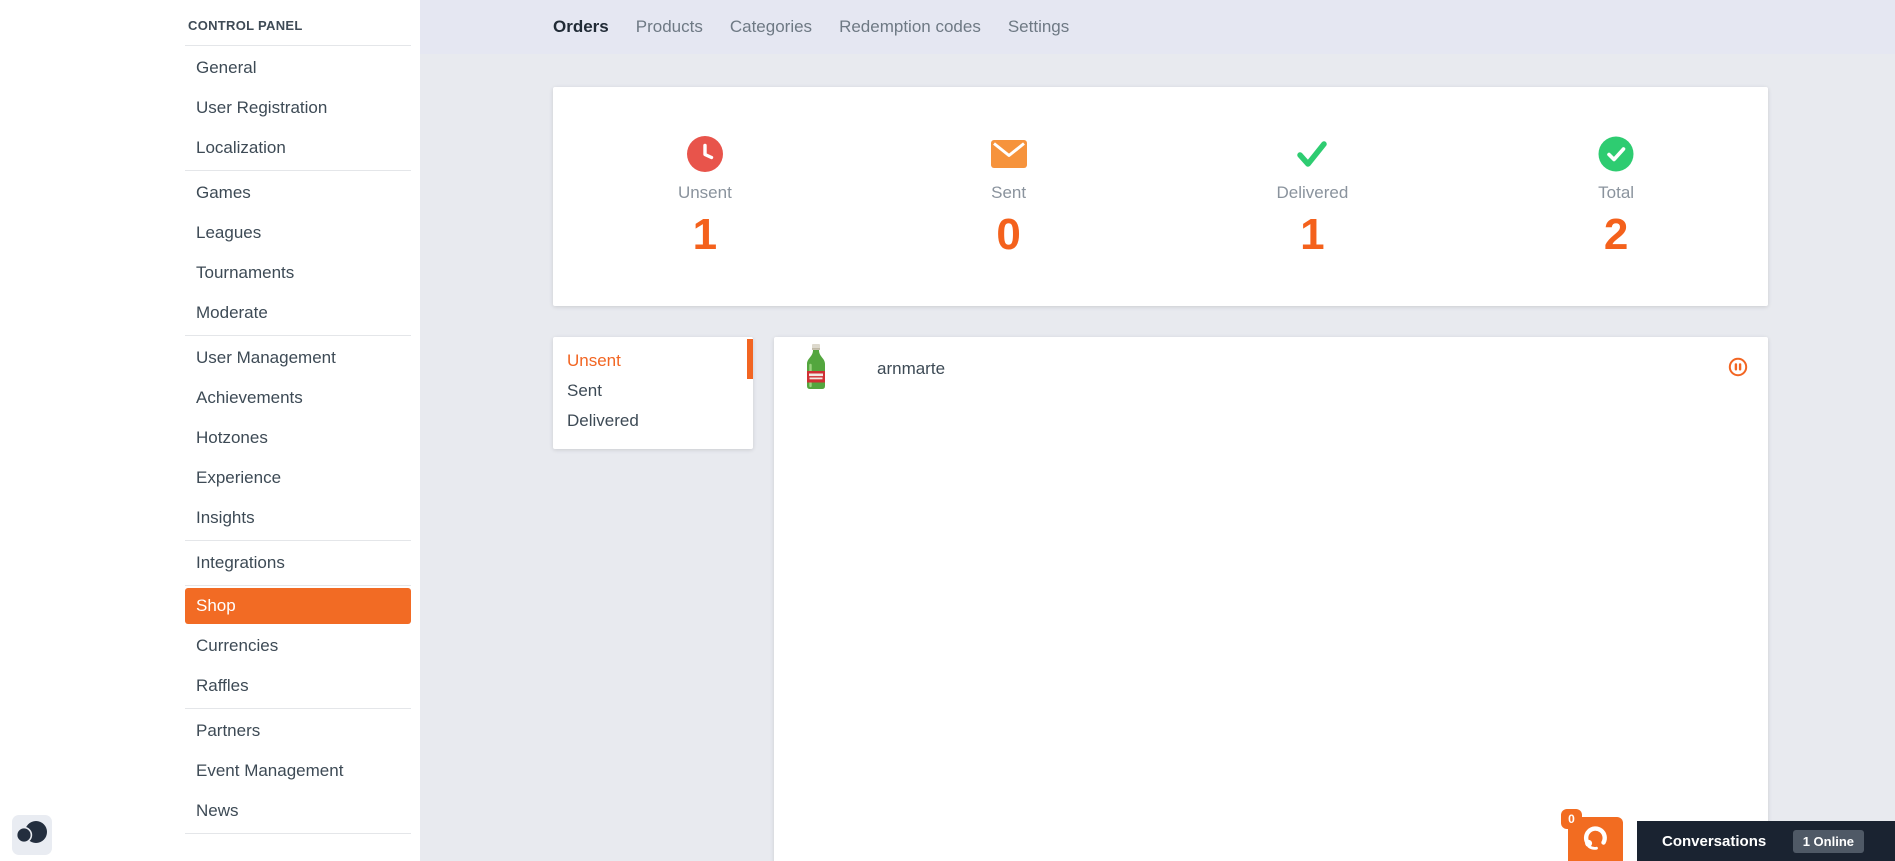  I want to click on tab-categories: Categories, so click(771, 27).